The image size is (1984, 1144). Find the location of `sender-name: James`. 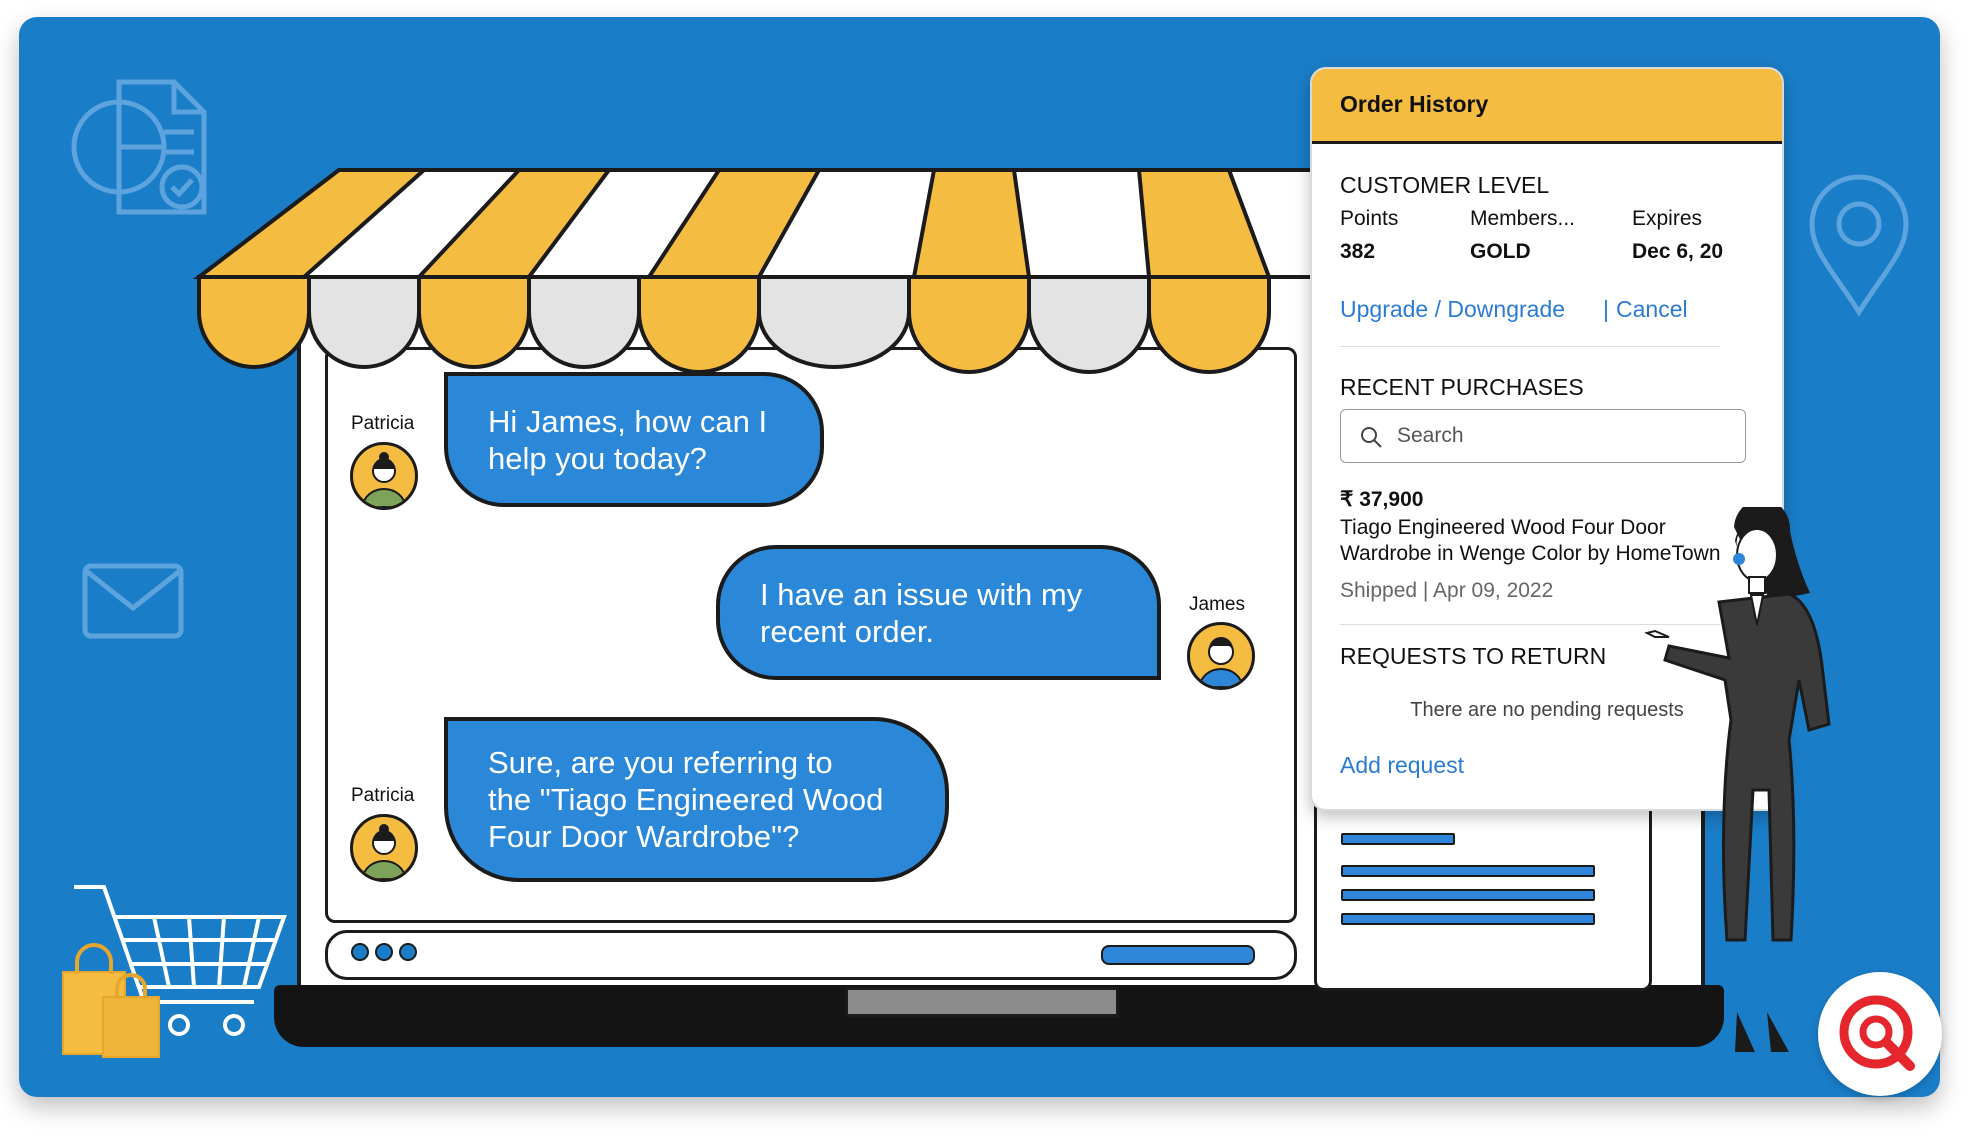

sender-name: James is located at coordinates (1217, 604).